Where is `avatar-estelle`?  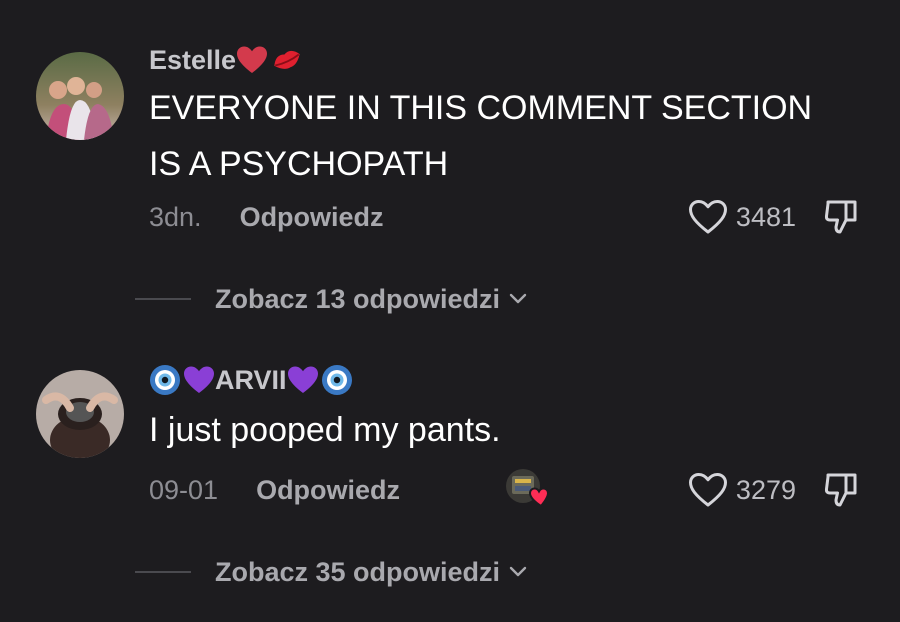
avatar-estelle is located at coordinates (80, 96).